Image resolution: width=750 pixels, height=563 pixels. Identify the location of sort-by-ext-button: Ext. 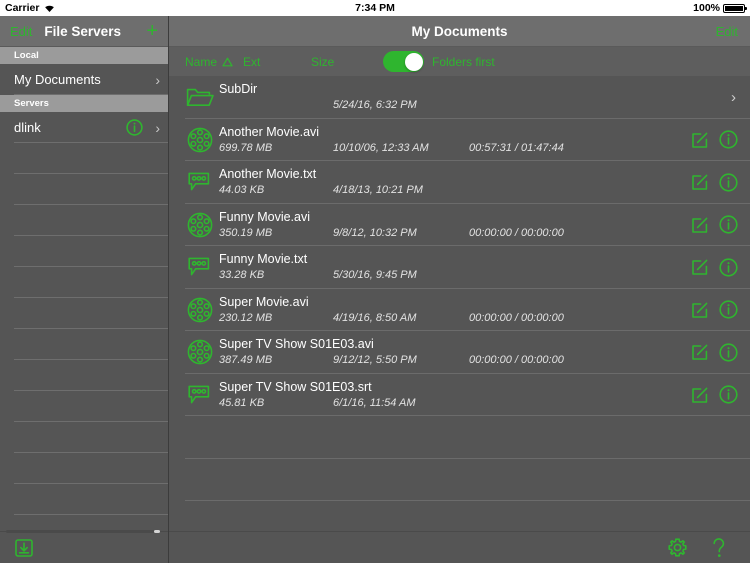
(277, 62).